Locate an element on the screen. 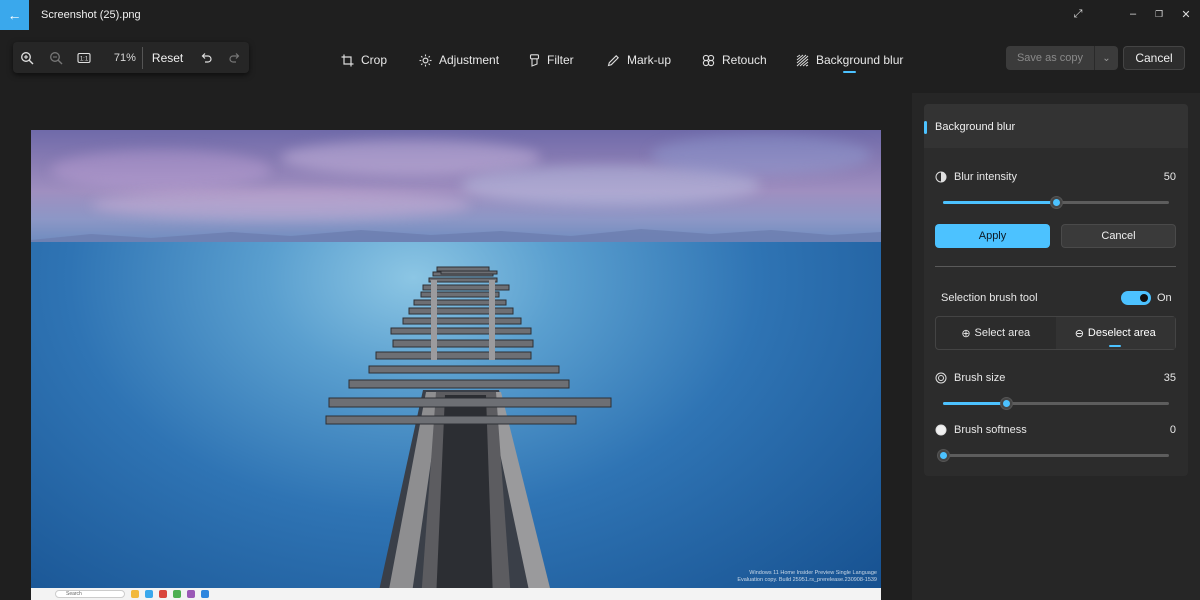 The width and height of the screenshot is (1200, 600). close-icon: ✕ is located at coordinates (1186, 14).